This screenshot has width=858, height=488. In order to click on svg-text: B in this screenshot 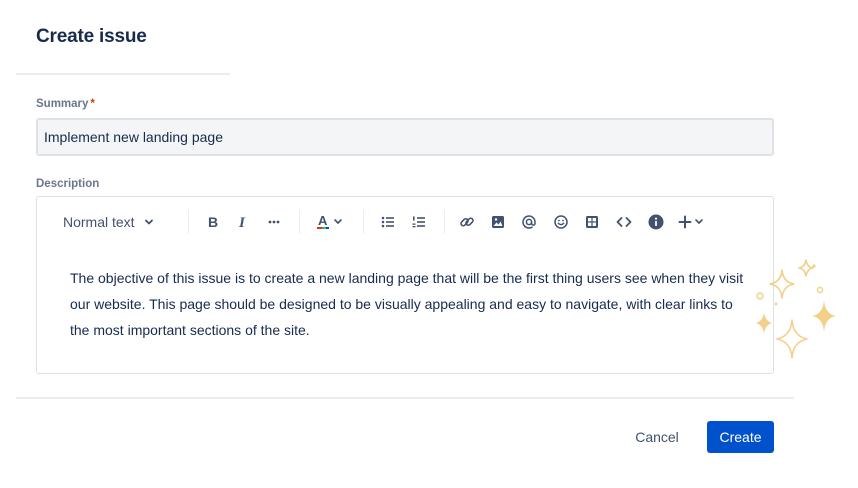, I will do `click(213, 222)`.